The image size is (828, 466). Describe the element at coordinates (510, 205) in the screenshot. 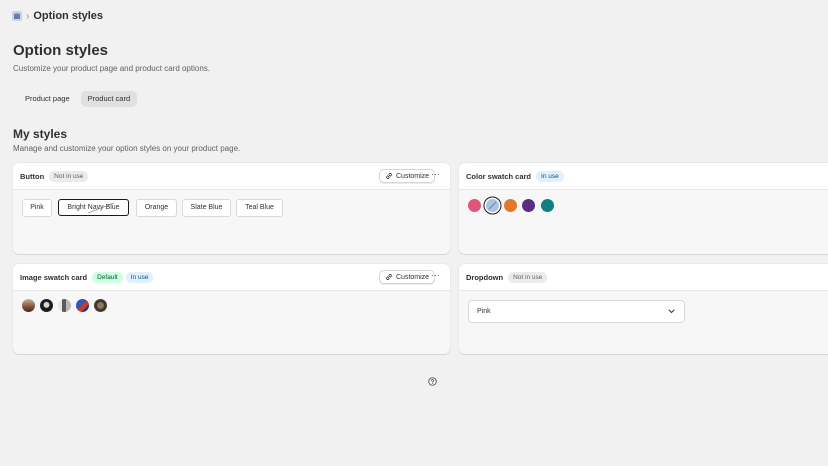

I see `color-swatch-orange` at that location.